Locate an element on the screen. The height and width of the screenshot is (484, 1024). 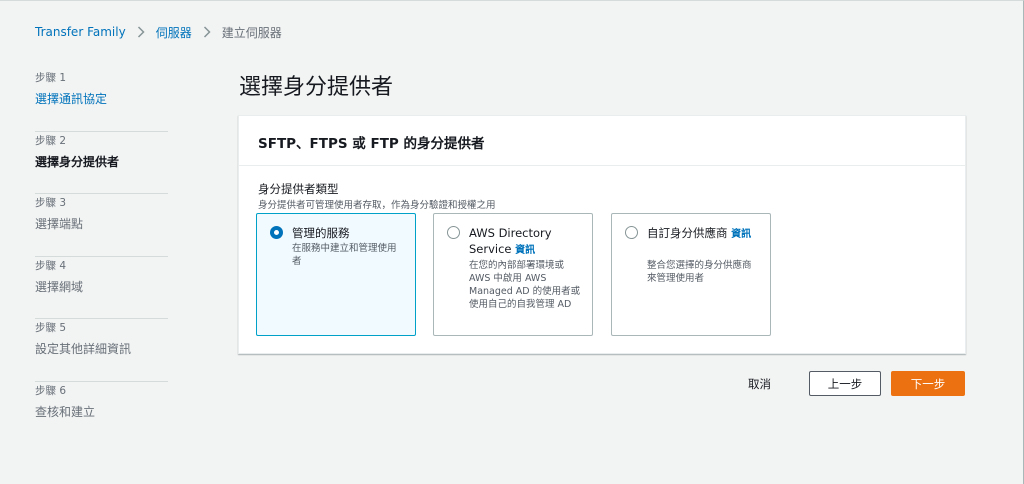
option-title: 管理的服務 is located at coordinates (349, 233).